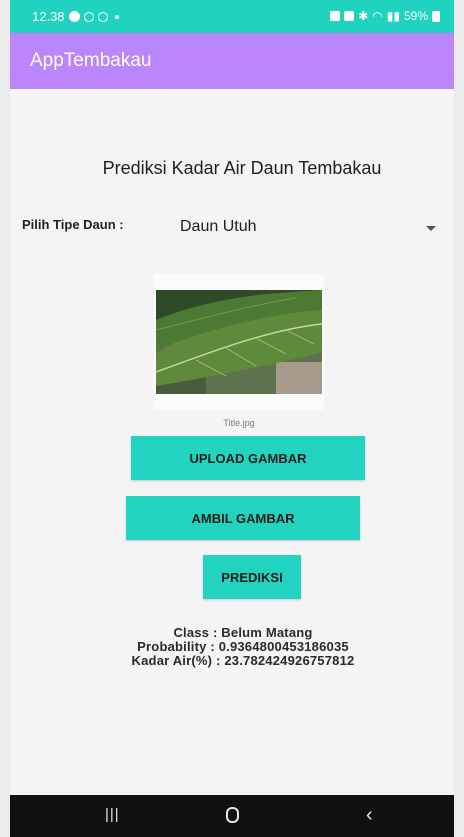 This screenshot has height=837, width=464. I want to click on signal-icon: ▮▮, so click(393, 16).